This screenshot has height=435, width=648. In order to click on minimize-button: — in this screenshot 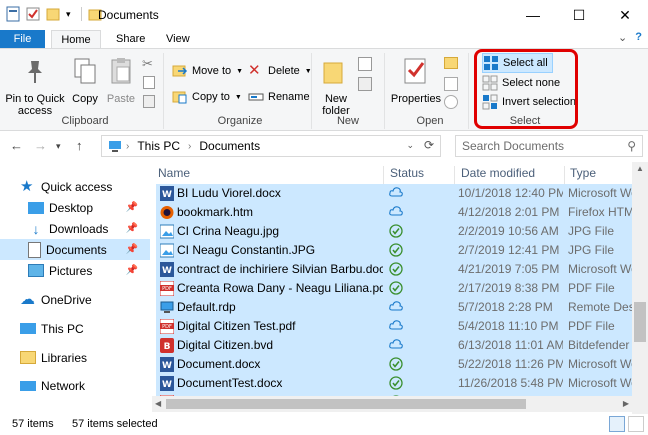, I will do `click(533, 15)`.